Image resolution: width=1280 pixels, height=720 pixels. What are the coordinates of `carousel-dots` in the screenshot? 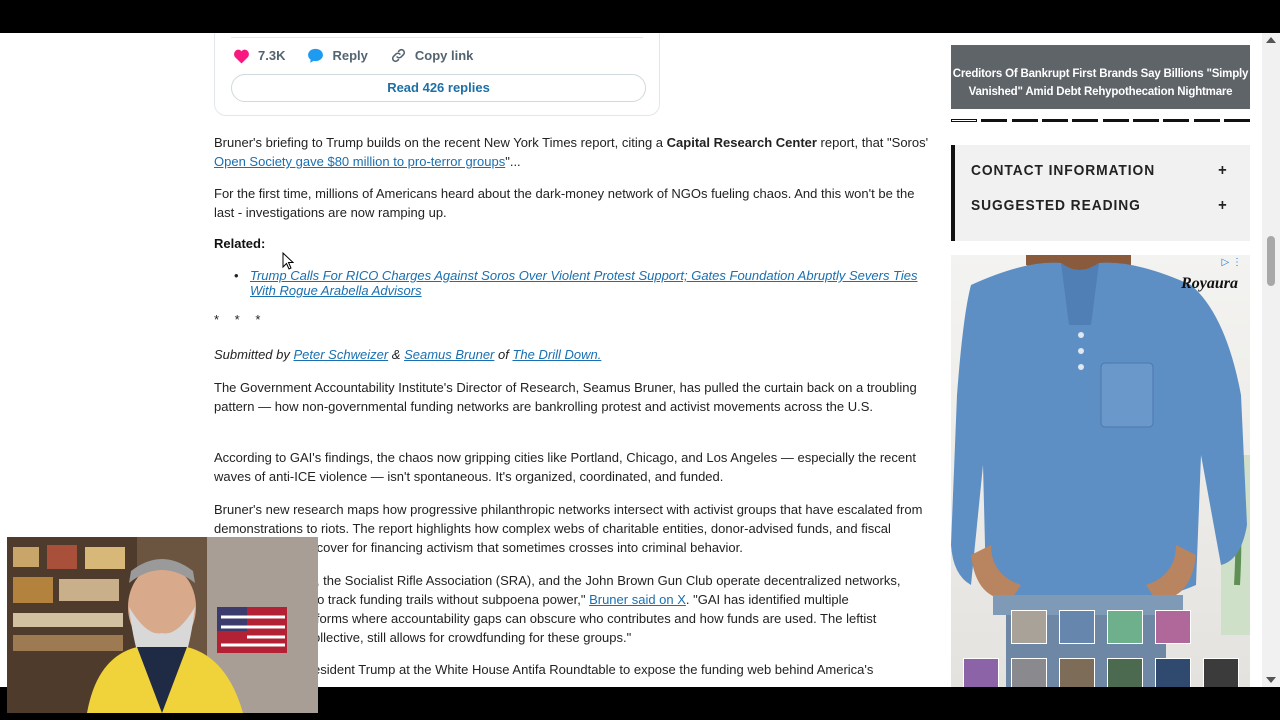 It's located at (1100, 121).